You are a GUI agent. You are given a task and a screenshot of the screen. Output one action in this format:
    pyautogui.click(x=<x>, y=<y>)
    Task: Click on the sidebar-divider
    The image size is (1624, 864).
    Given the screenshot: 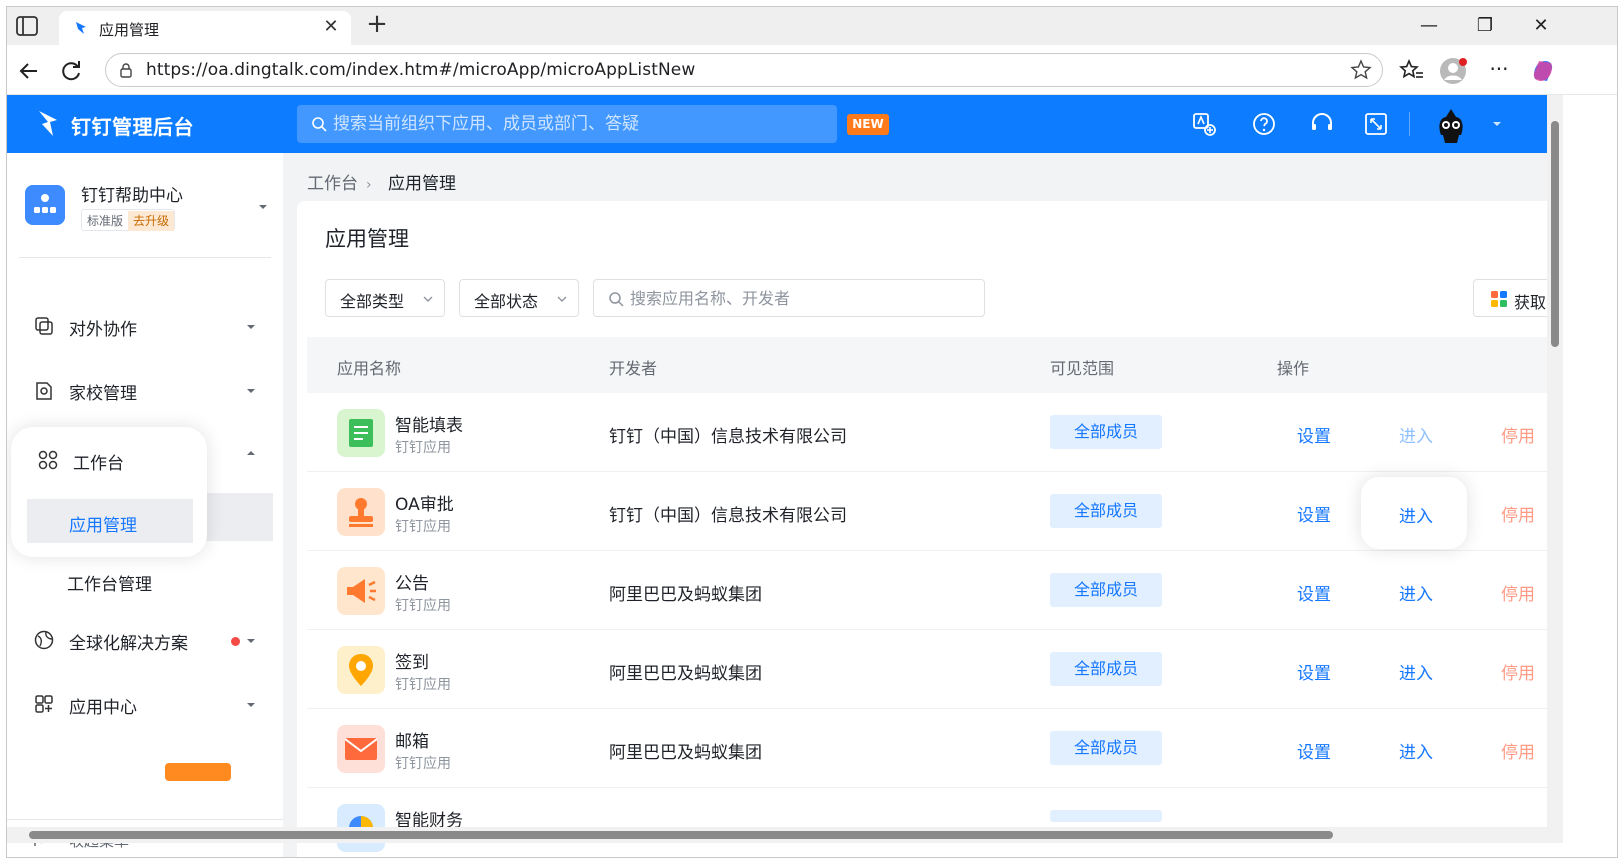 What is the action you would take?
    pyautogui.click(x=145, y=257)
    